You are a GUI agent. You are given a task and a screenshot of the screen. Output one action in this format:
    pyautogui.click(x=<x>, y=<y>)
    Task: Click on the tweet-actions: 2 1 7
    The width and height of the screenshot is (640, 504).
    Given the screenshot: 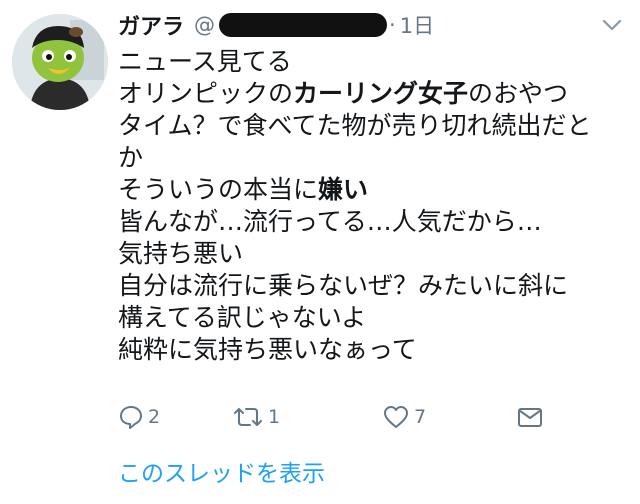 What is the action you would take?
    pyautogui.click(x=338, y=420)
    